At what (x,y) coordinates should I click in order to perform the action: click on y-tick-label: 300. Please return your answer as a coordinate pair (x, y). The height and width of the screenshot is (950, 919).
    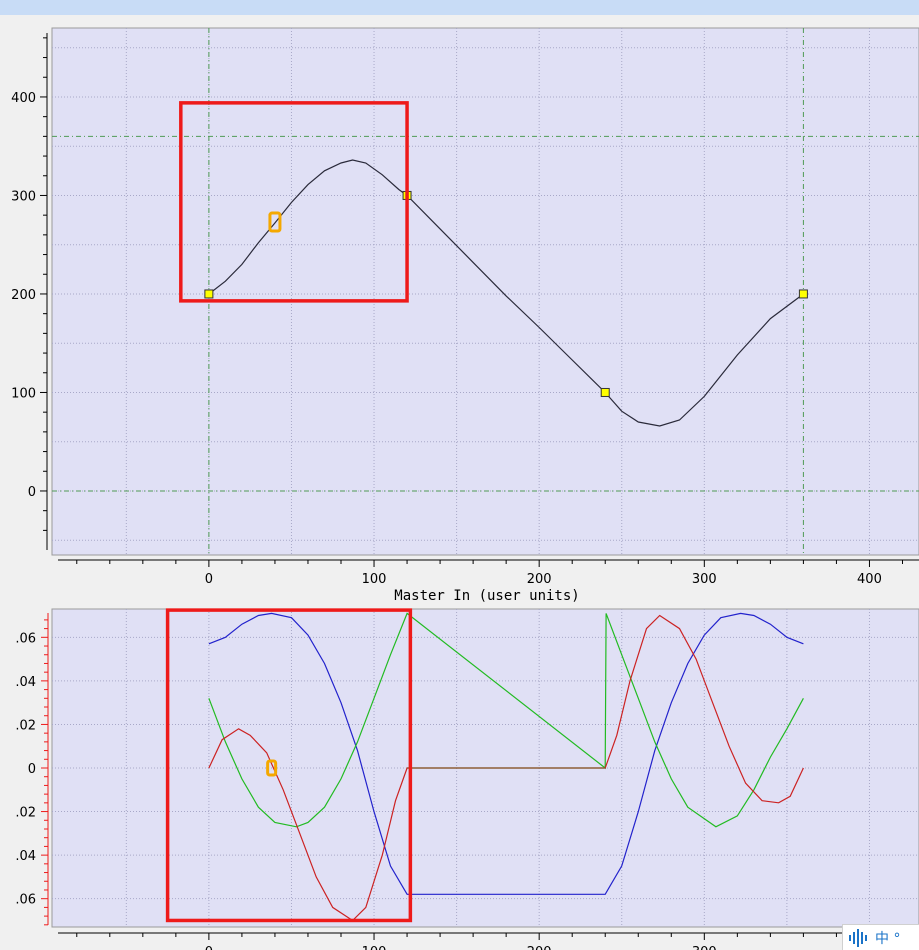
    Looking at the image, I should click on (23, 196).